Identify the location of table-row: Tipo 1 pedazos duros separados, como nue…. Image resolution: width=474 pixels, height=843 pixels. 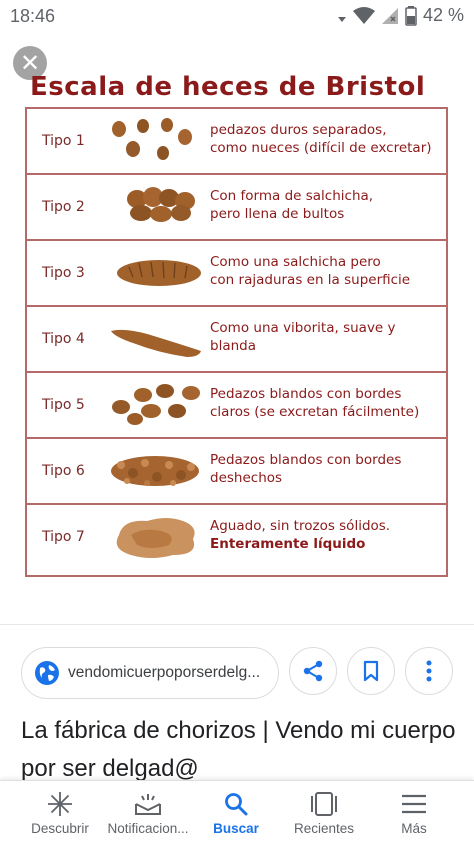
(236, 142).